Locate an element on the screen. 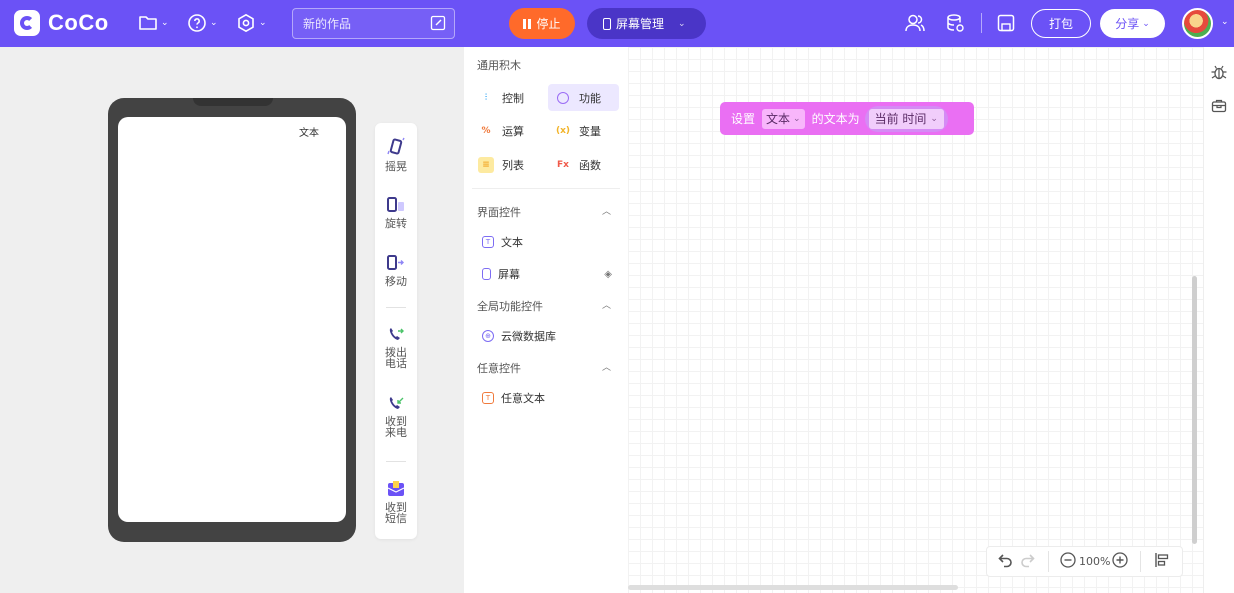  logo: CoCo is located at coordinates (61, 23).